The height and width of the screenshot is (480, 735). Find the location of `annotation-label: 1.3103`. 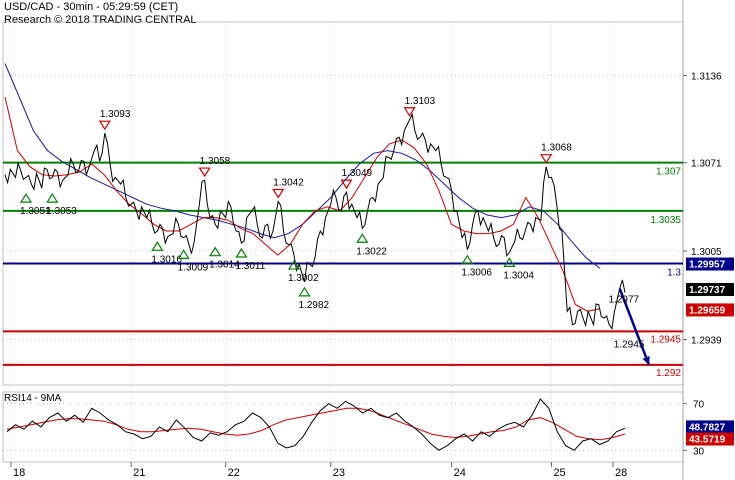

annotation-label: 1.3103 is located at coordinates (420, 101).